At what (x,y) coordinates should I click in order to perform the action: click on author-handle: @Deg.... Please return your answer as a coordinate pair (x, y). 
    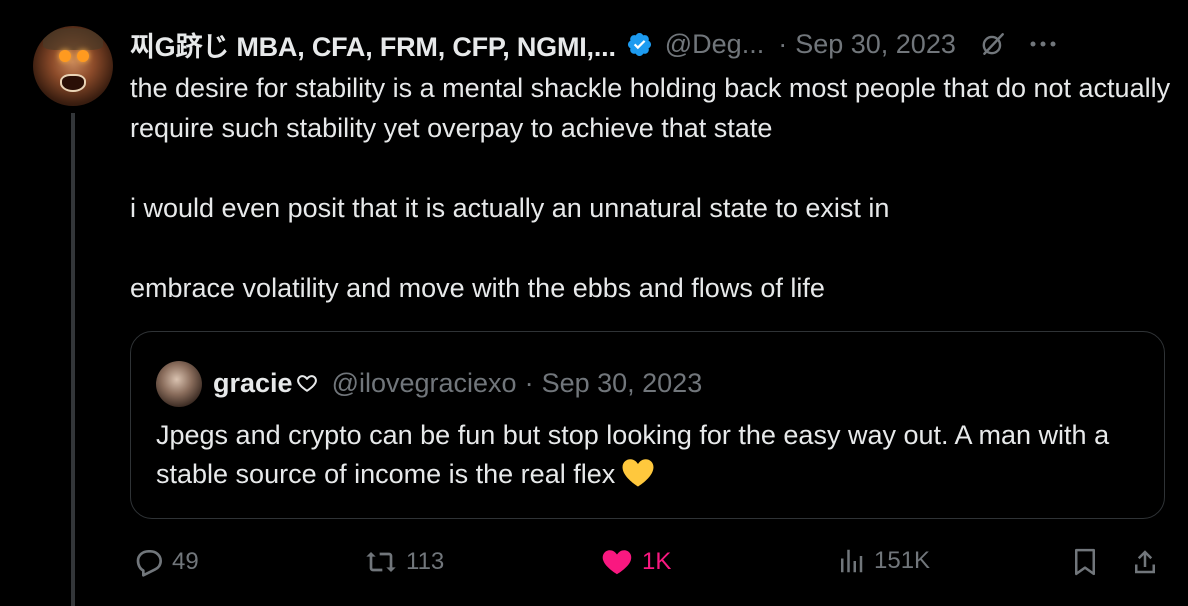
    Looking at the image, I should click on (714, 44).